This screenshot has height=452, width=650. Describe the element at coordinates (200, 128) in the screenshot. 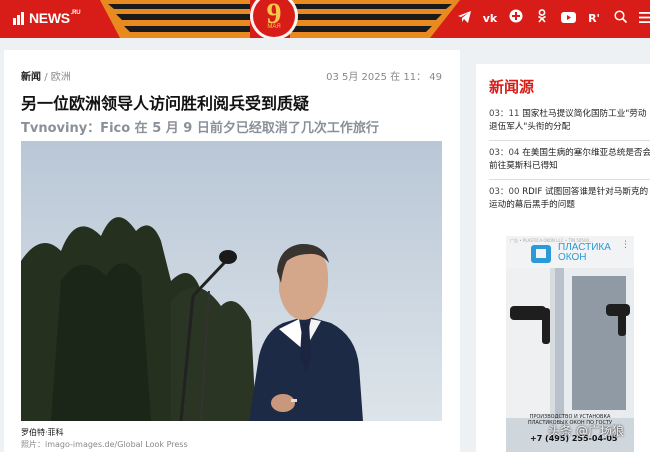

I see `article-subtitle: Tvnoviny：Fico 在 5 月 9 日前夕已经取消了几次工作旅行` at that location.